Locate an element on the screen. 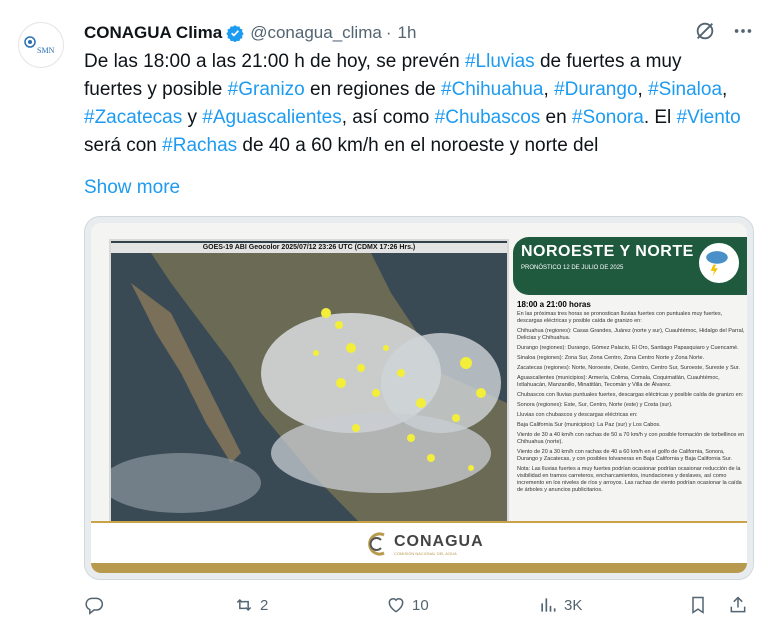 This screenshot has height=630, width=768. more-options-icon is located at coordinates (743, 33).